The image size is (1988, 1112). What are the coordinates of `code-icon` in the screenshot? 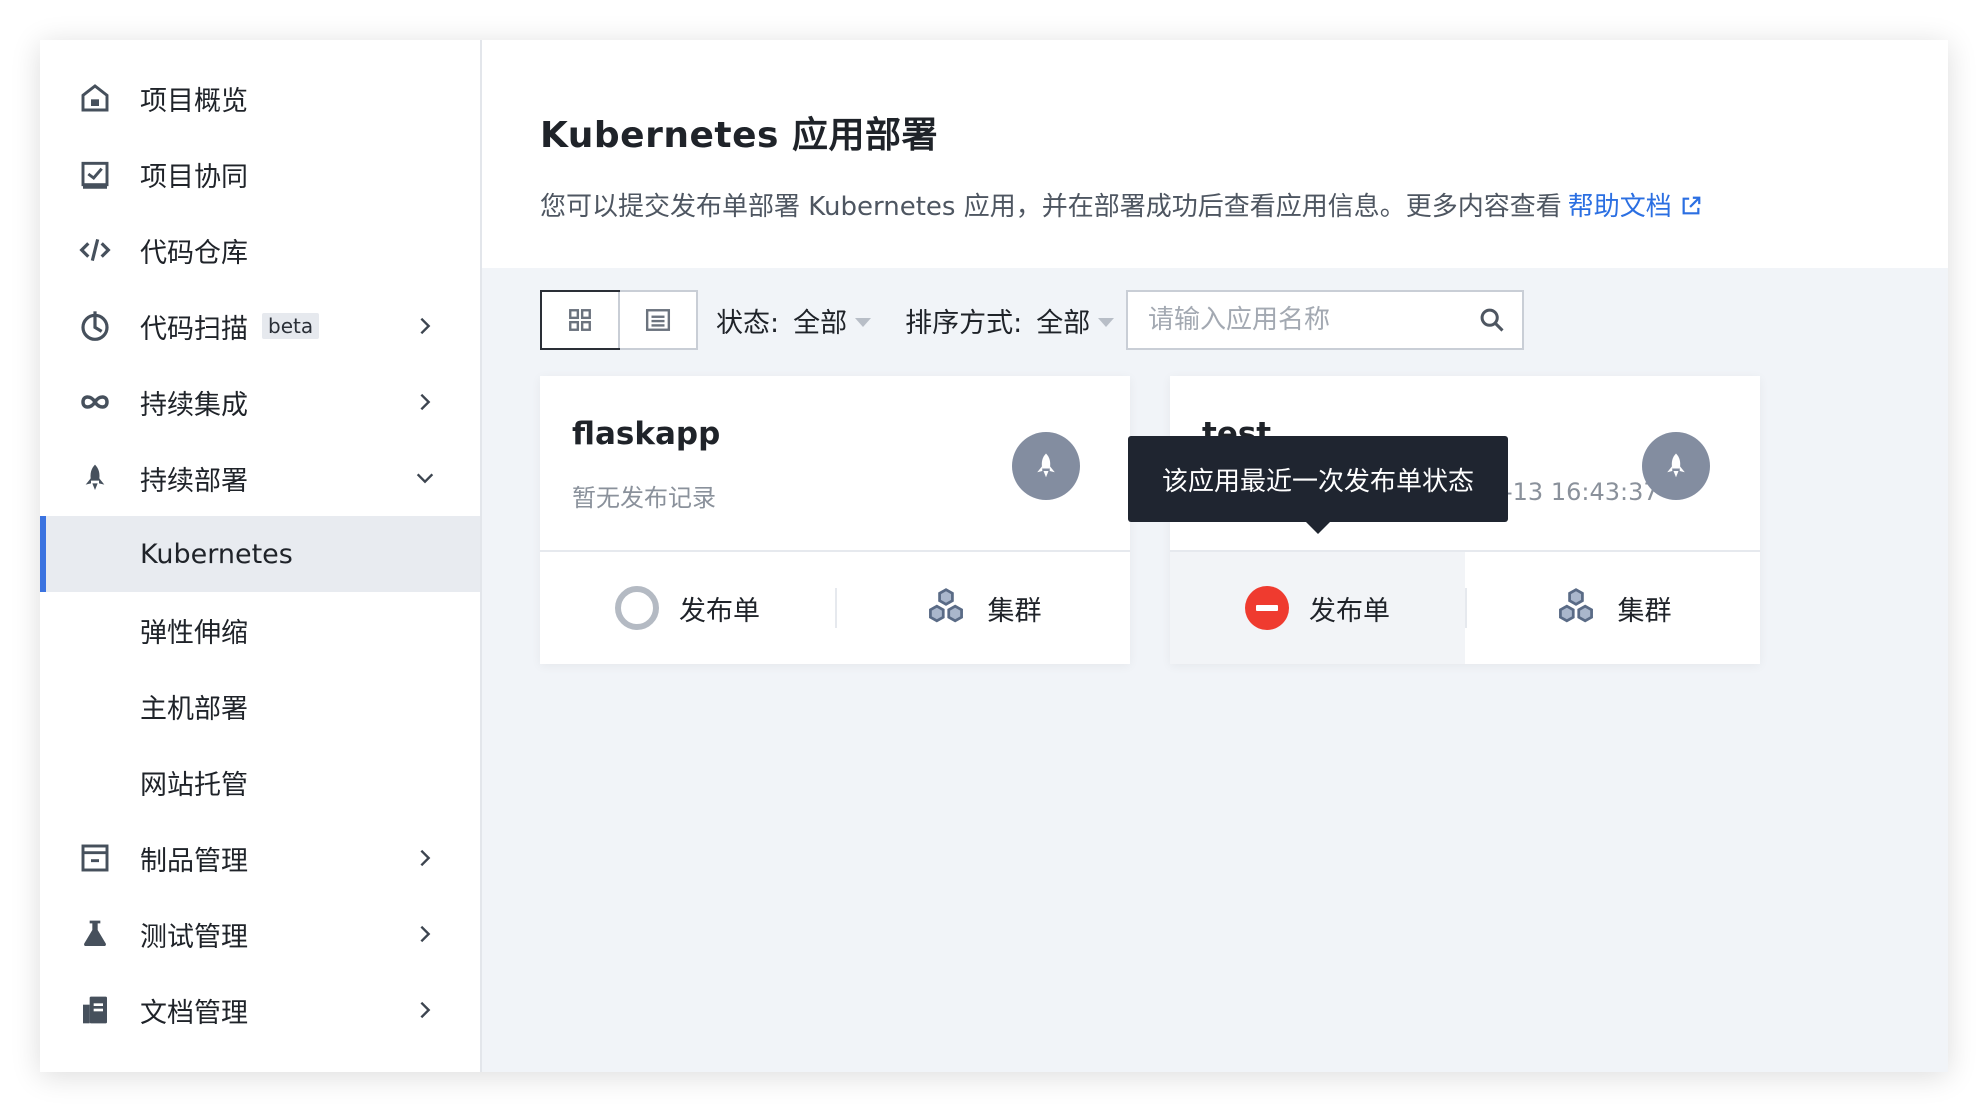 It's located at (95, 250).